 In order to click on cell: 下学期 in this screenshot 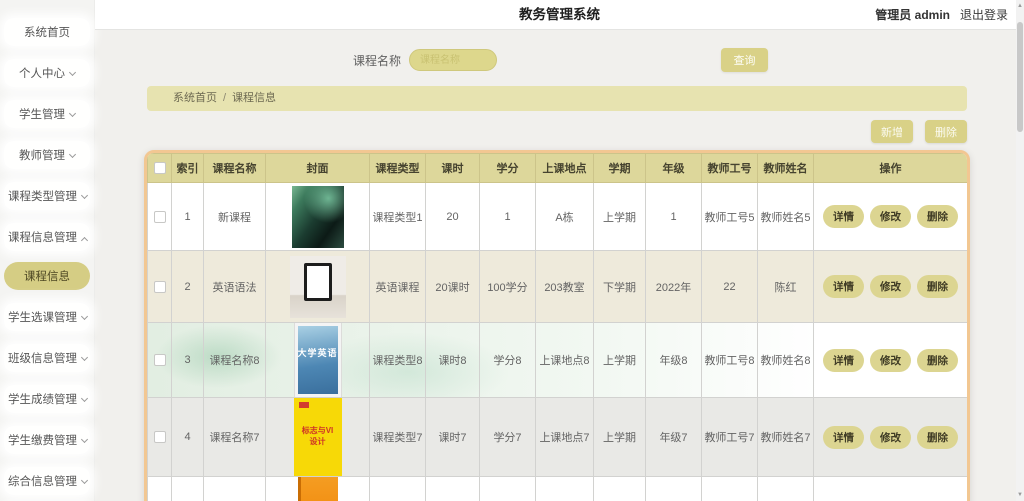, I will do `click(619, 286)`.